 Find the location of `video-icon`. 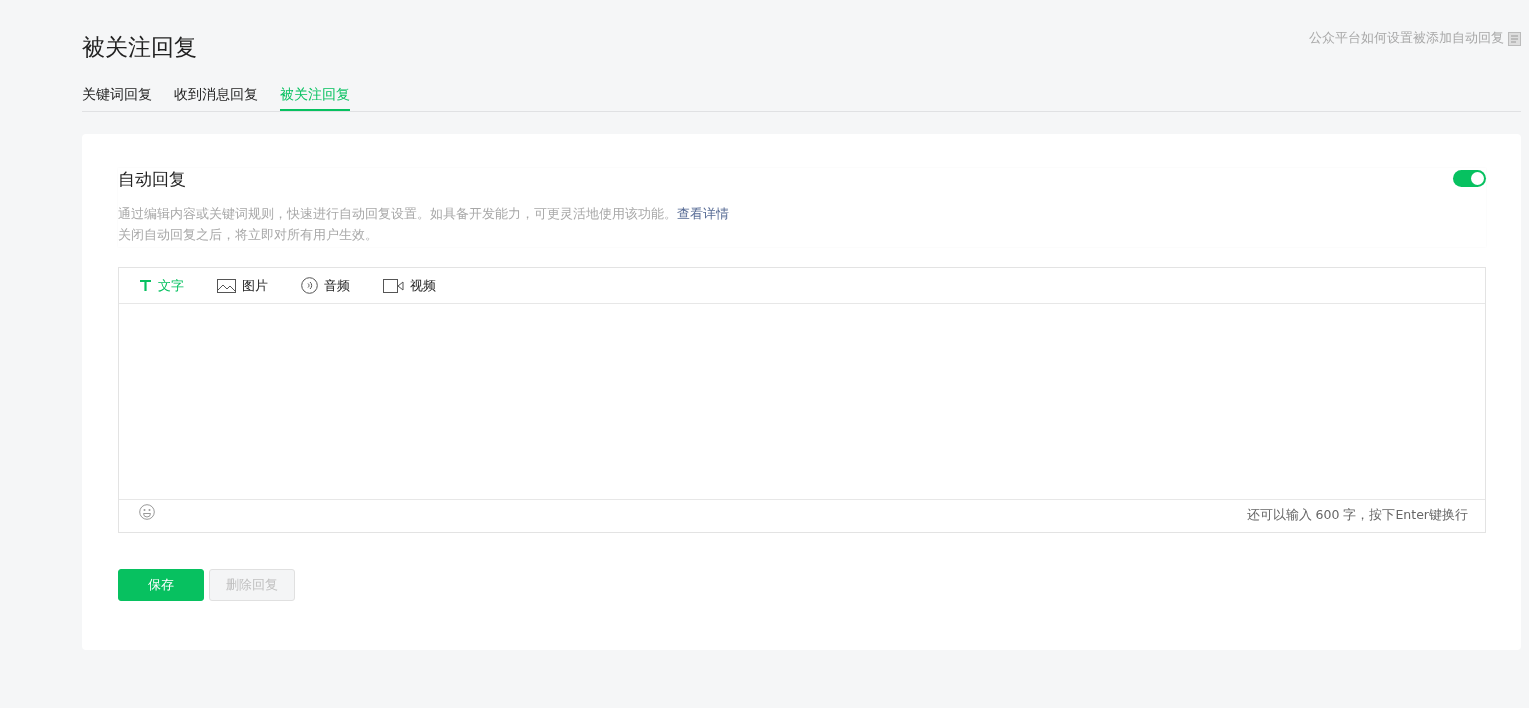

video-icon is located at coordinates (393, 285).